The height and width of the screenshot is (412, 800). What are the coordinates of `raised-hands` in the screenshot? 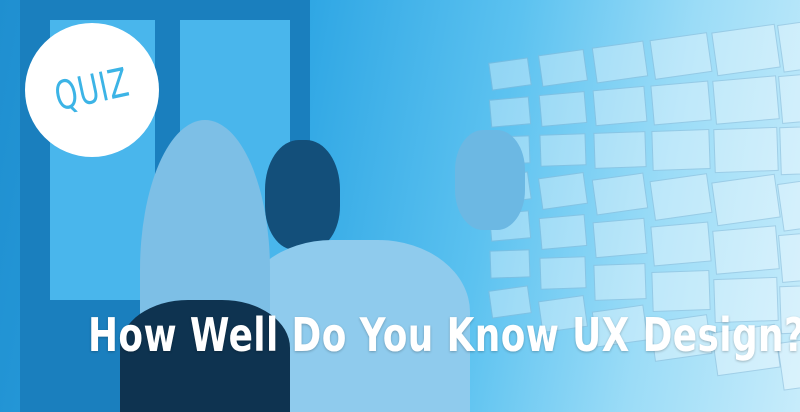 It's located at (490, 180).